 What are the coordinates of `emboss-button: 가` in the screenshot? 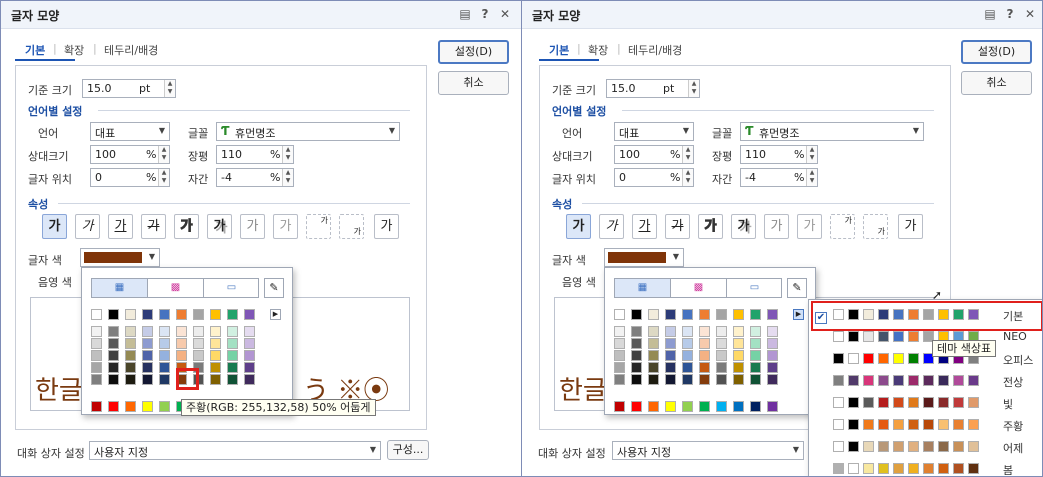 It's located at (252, 226).